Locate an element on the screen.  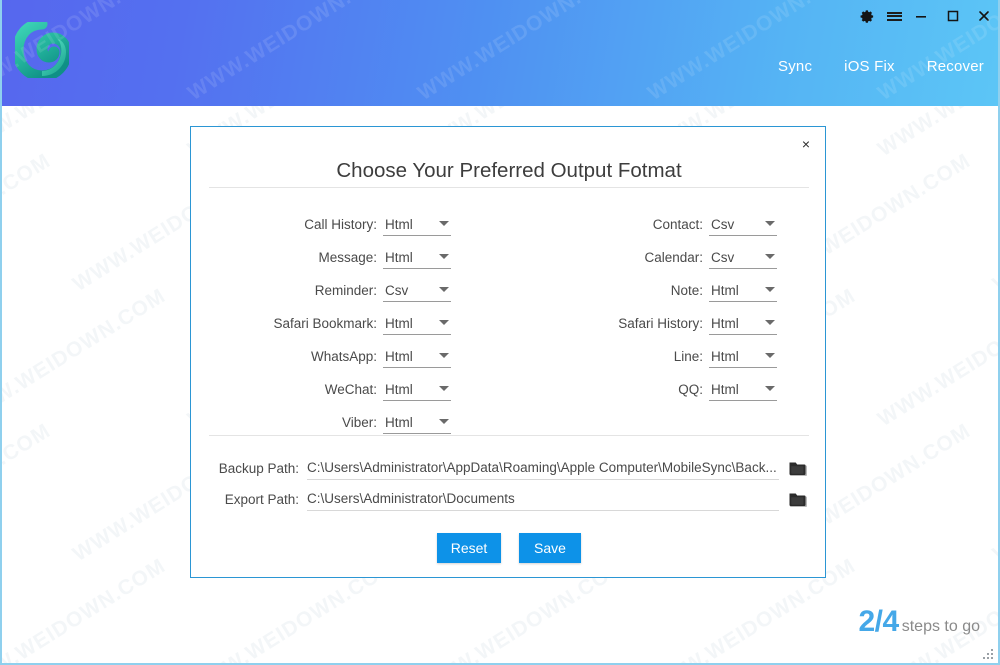
format-left-select-0: Html is located at coordinates (417, 226).